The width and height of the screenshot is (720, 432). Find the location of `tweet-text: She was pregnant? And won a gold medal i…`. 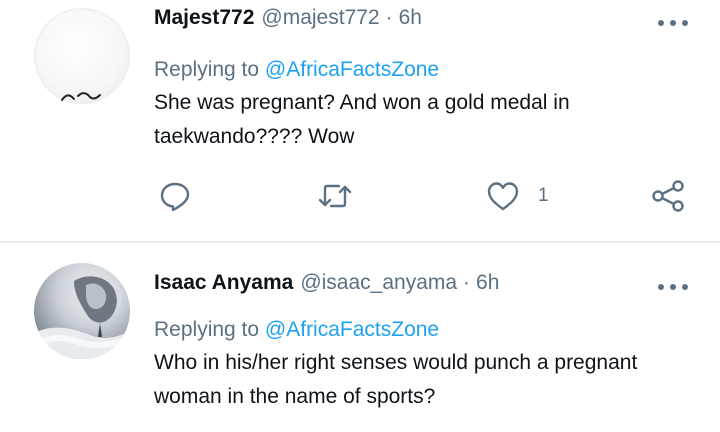

tweet-text: She was pregnant? And won a gold medal i… is located at coordinates (362, 119).